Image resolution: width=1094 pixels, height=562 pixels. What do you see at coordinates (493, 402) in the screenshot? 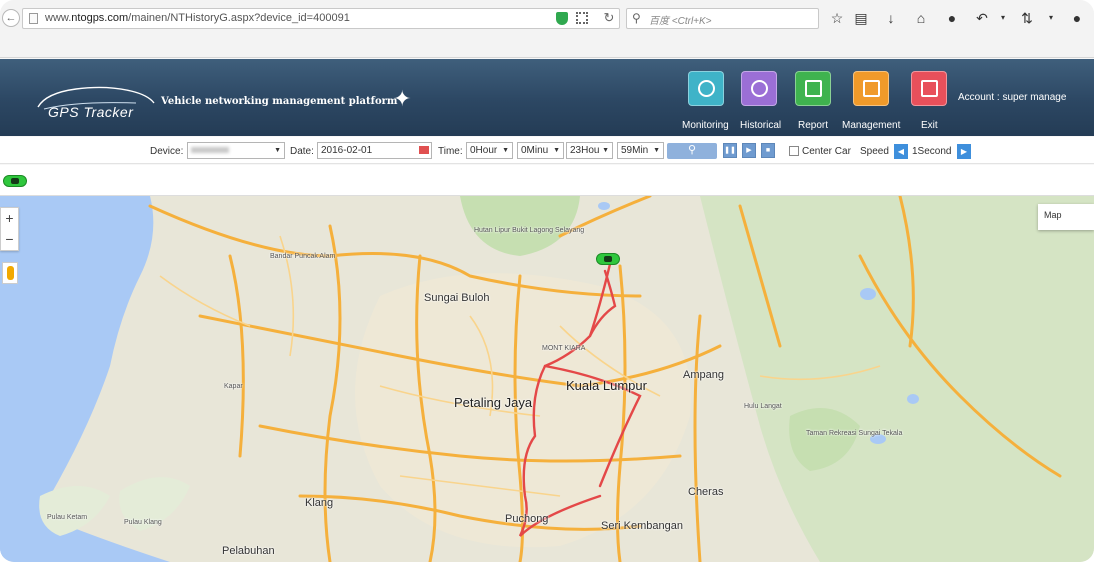
I see `place-label: Petaling Jaya` at bounding box center [493, 402].